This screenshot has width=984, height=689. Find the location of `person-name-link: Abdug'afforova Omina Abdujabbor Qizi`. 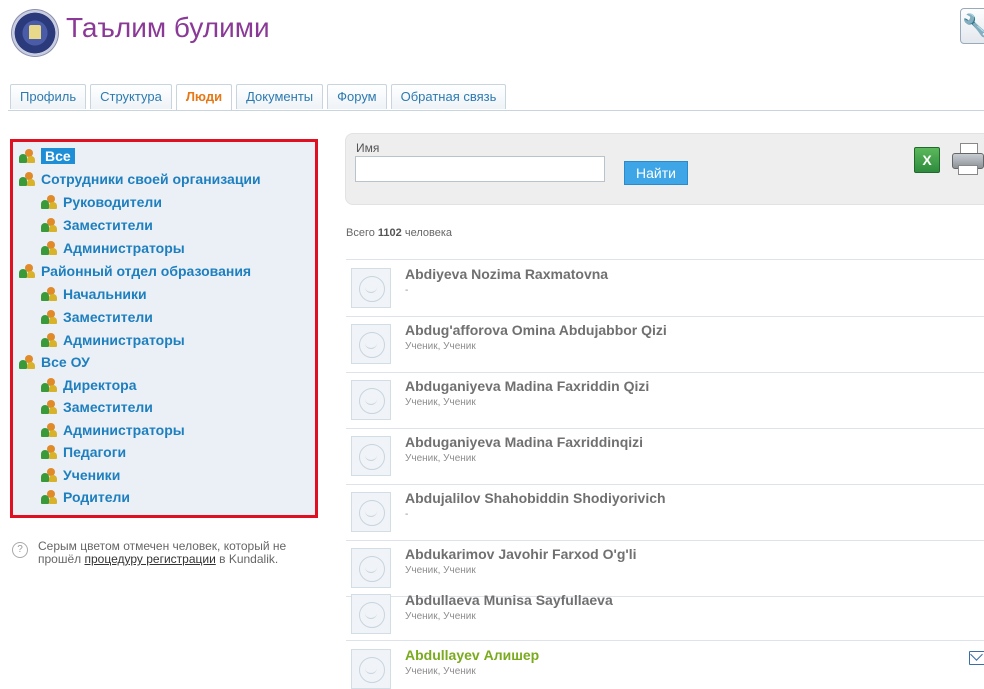

person-name-link: Abdug'afforova Omina Abdujabbor Qizi is located at coordinates (536, 330).